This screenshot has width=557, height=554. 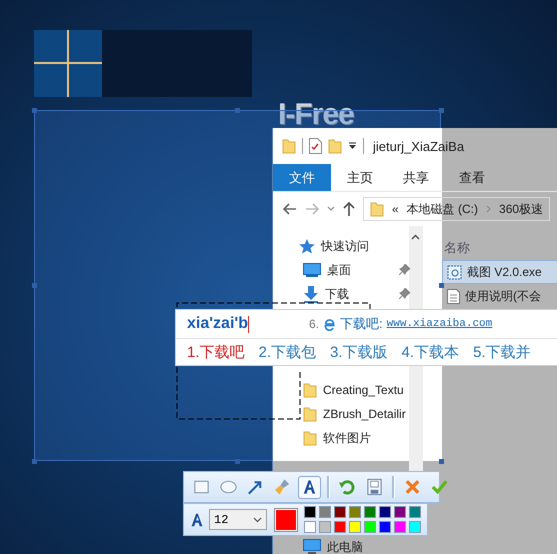 I want to click on composition-text: xia'zai'b, so click(x=217, y=324).